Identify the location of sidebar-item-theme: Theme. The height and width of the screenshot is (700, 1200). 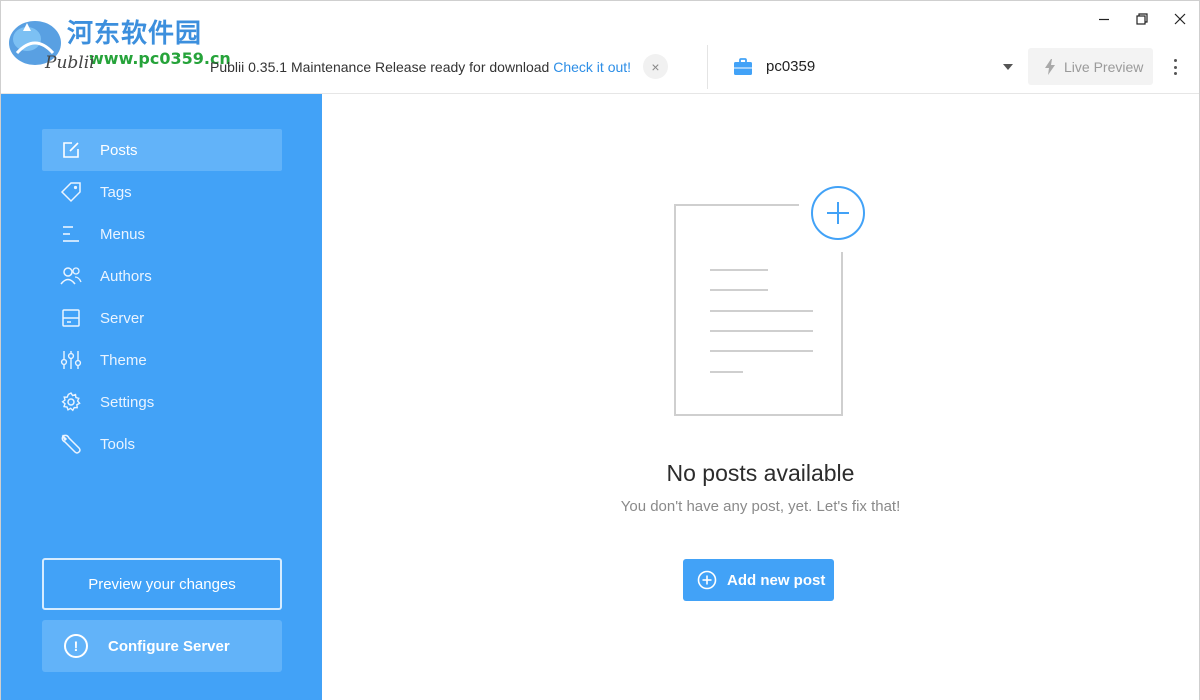
(162, 360).